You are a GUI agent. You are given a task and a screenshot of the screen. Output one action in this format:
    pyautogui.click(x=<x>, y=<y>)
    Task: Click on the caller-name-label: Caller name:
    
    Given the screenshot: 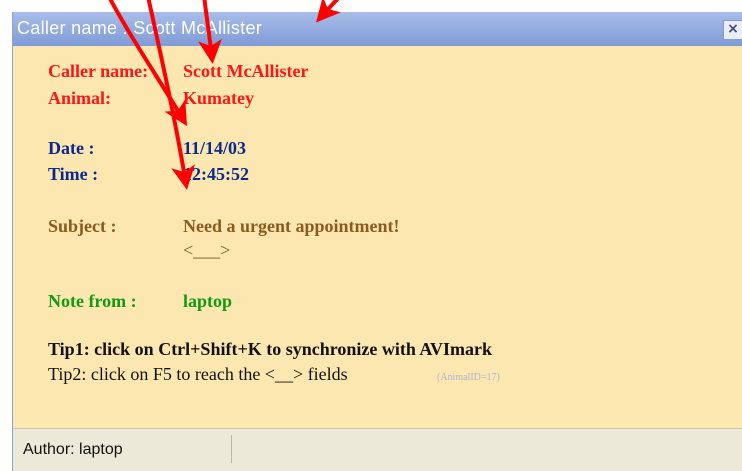 What is the action you would take?
    pyautogui.click(x=98, y=71)
    